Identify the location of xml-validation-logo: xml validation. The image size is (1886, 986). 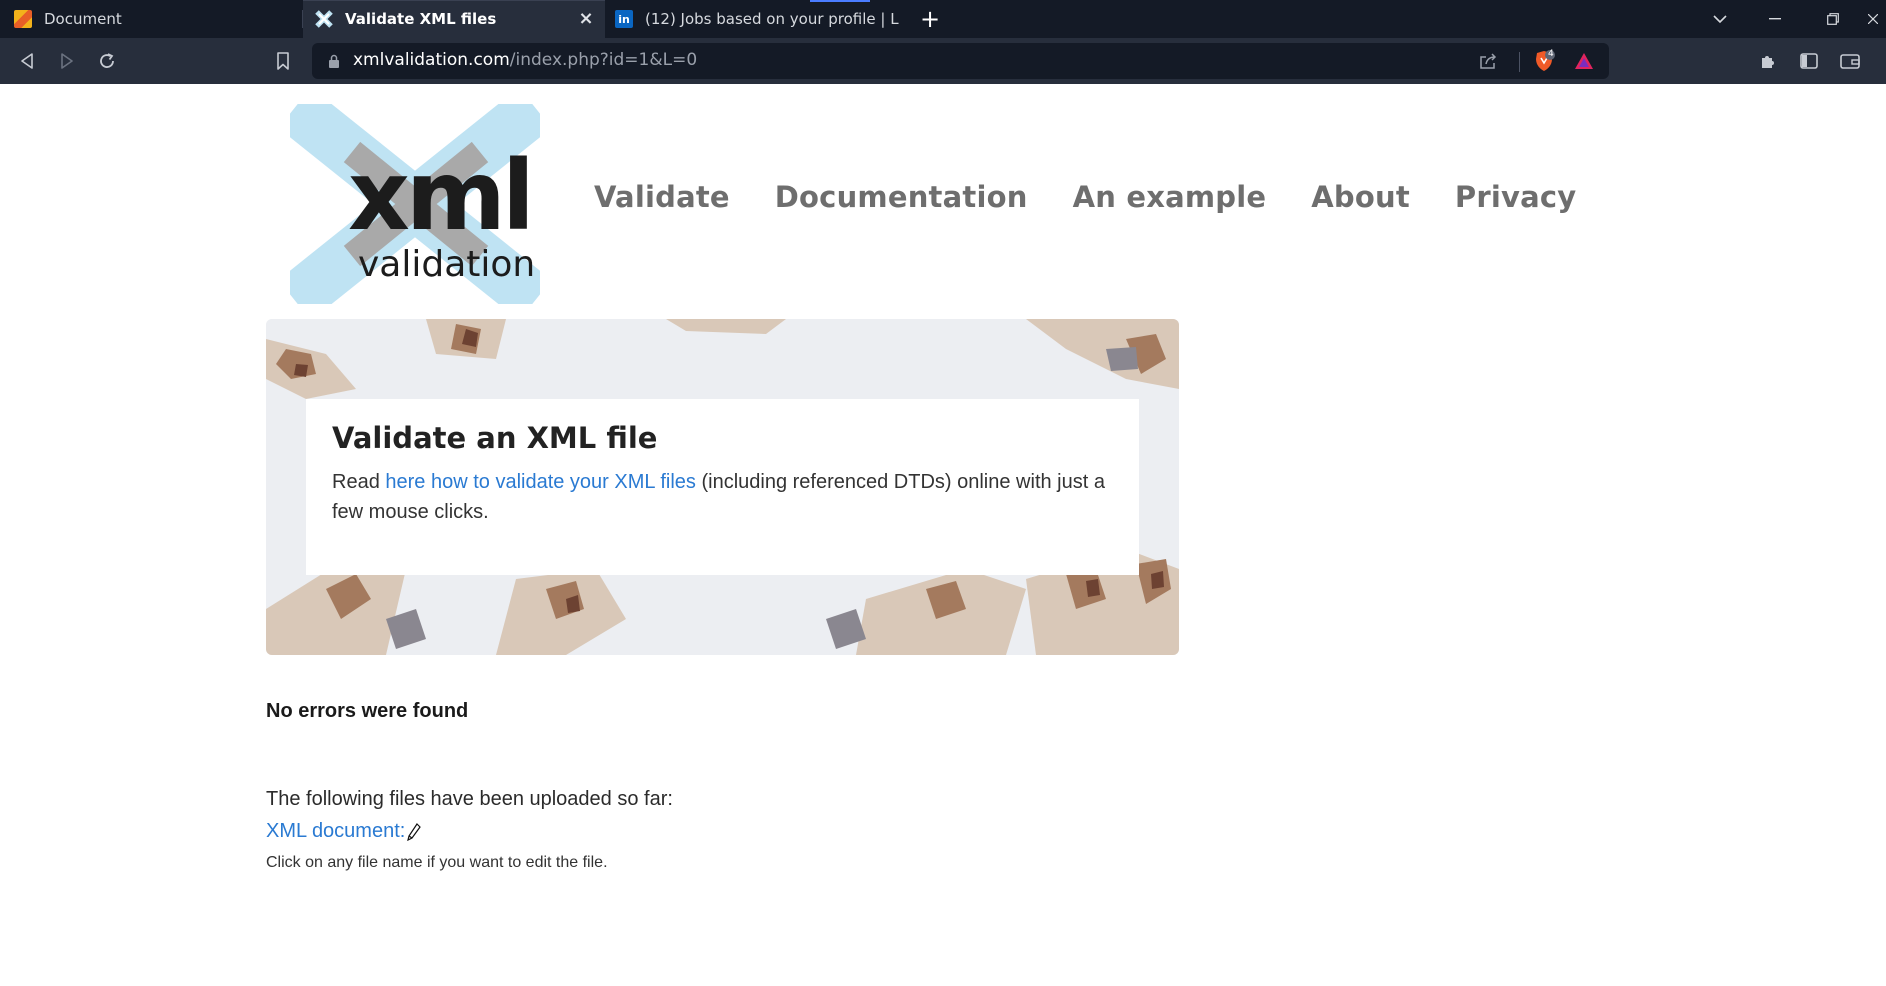
(415, 204).